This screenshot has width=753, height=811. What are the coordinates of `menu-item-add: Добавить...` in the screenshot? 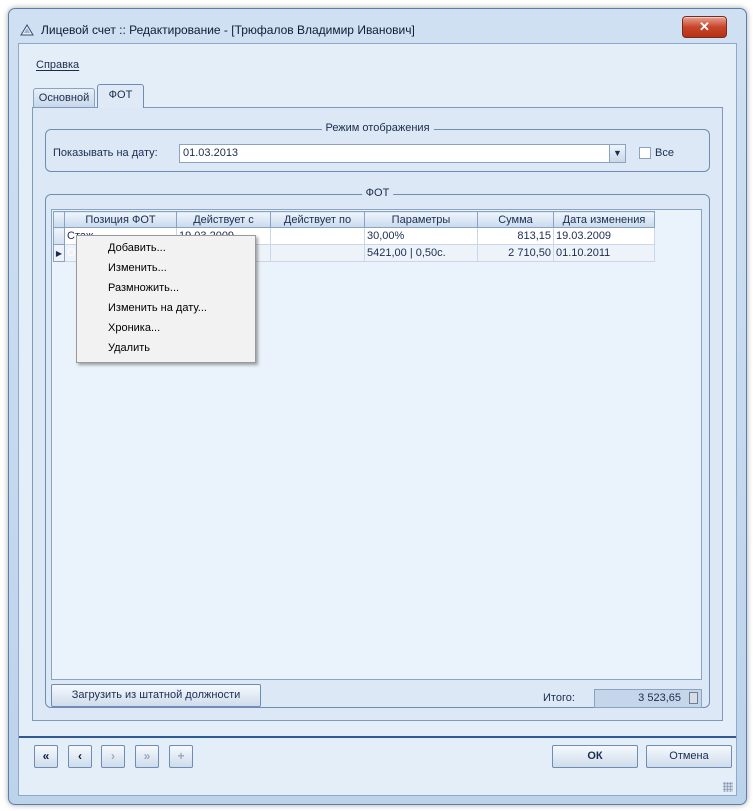 It's located at (137, 248).